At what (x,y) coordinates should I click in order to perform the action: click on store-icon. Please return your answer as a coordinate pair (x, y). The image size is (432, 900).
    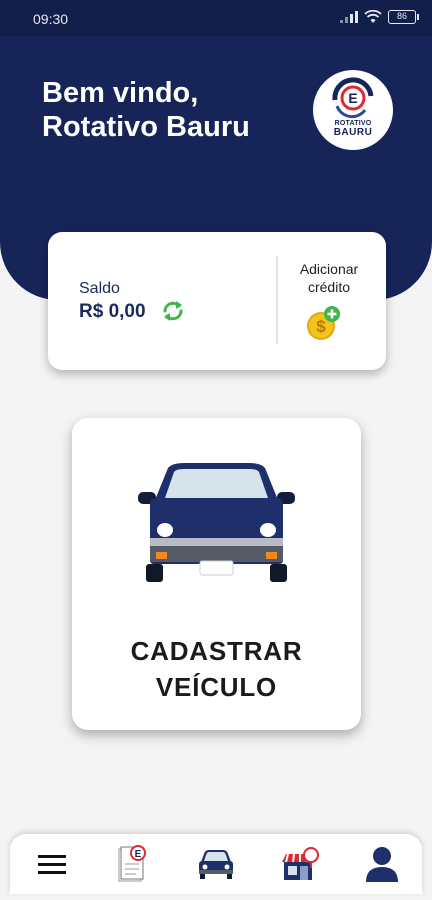
    Looking at the image, I should click on (300, 863).